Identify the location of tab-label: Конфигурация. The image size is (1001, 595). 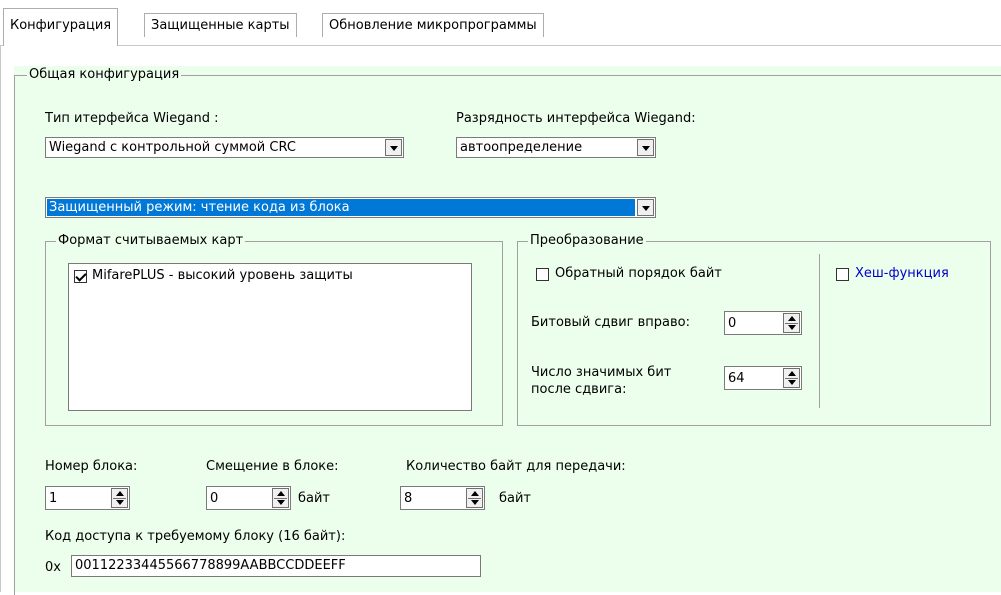
(61, 25).